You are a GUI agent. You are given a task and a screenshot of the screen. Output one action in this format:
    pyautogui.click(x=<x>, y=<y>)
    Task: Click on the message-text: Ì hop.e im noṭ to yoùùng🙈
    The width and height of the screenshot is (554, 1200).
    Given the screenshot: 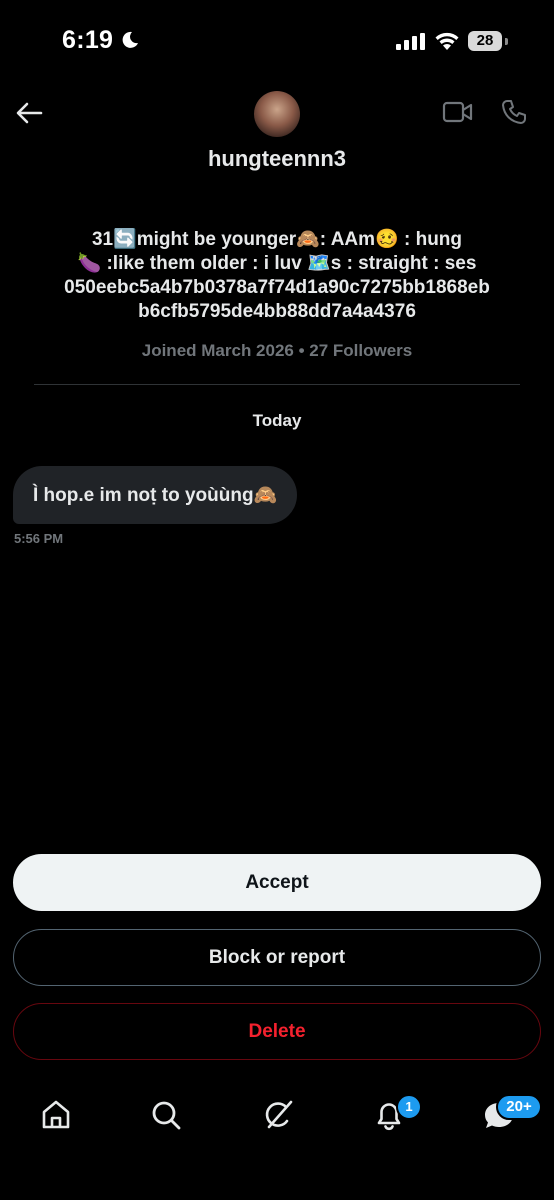 What is the action you would take?
    pyautogui.click(x=155, y=495)
    